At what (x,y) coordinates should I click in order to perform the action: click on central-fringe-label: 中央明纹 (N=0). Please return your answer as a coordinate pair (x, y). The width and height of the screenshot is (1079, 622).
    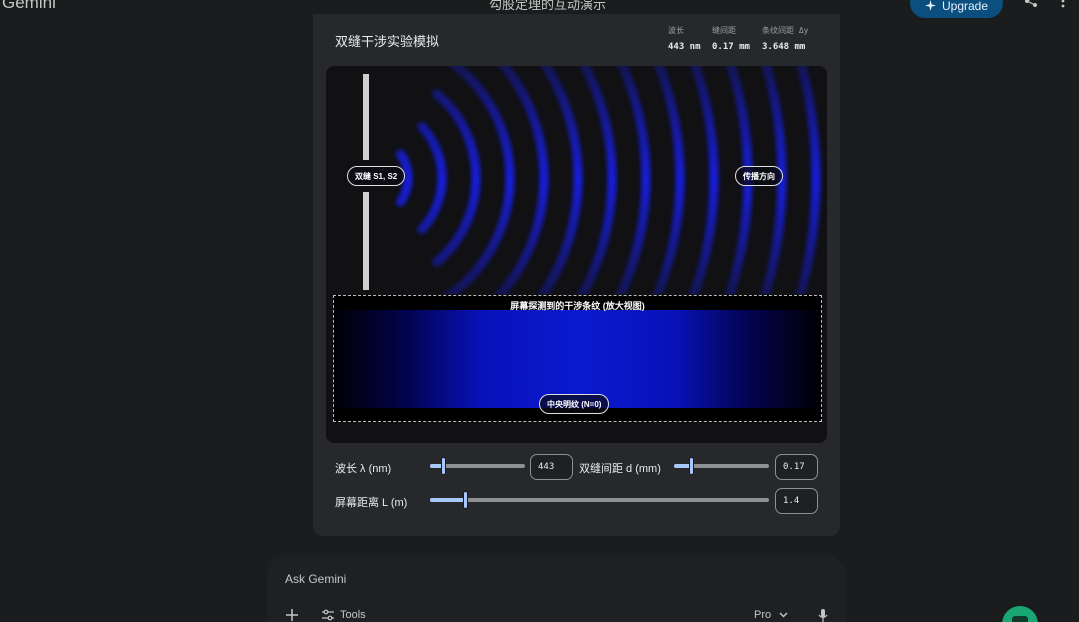
    Looking at the image, I should click on (574, 404).